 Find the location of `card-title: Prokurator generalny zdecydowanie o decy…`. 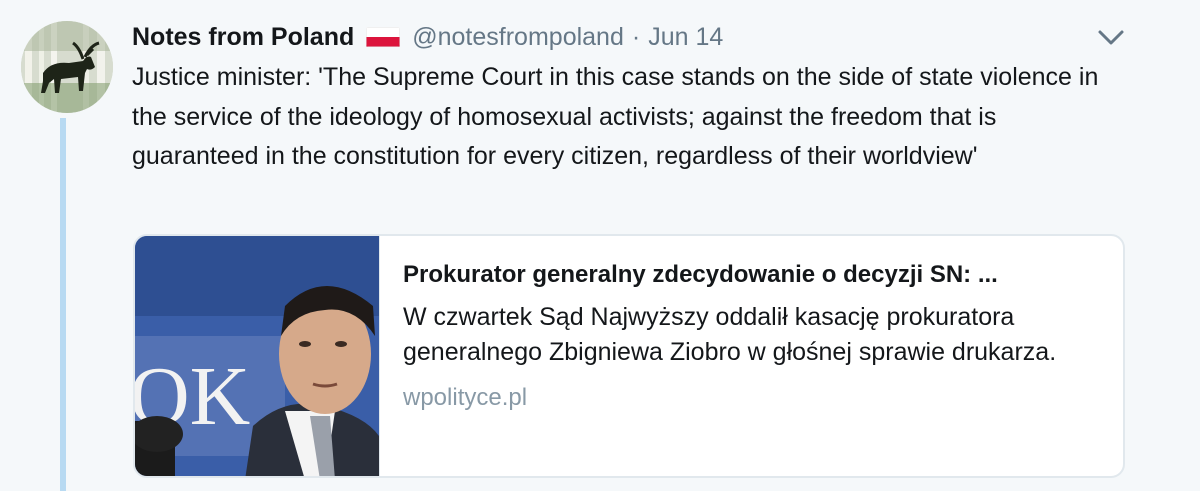

card-title: Prokurator generalny zdecydowanie o decy… is located at coordinates (753, 275).